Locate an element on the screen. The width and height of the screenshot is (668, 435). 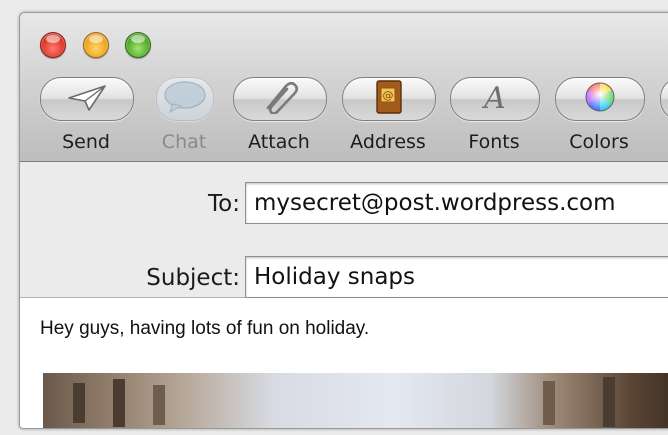
close-window-button is located at coordinates (53, 45).